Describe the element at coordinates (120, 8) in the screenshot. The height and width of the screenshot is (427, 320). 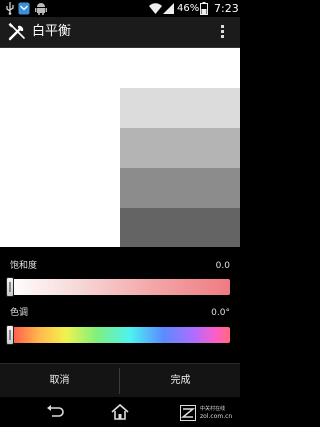
I see `status-bar: 46% 7:23` at that location.